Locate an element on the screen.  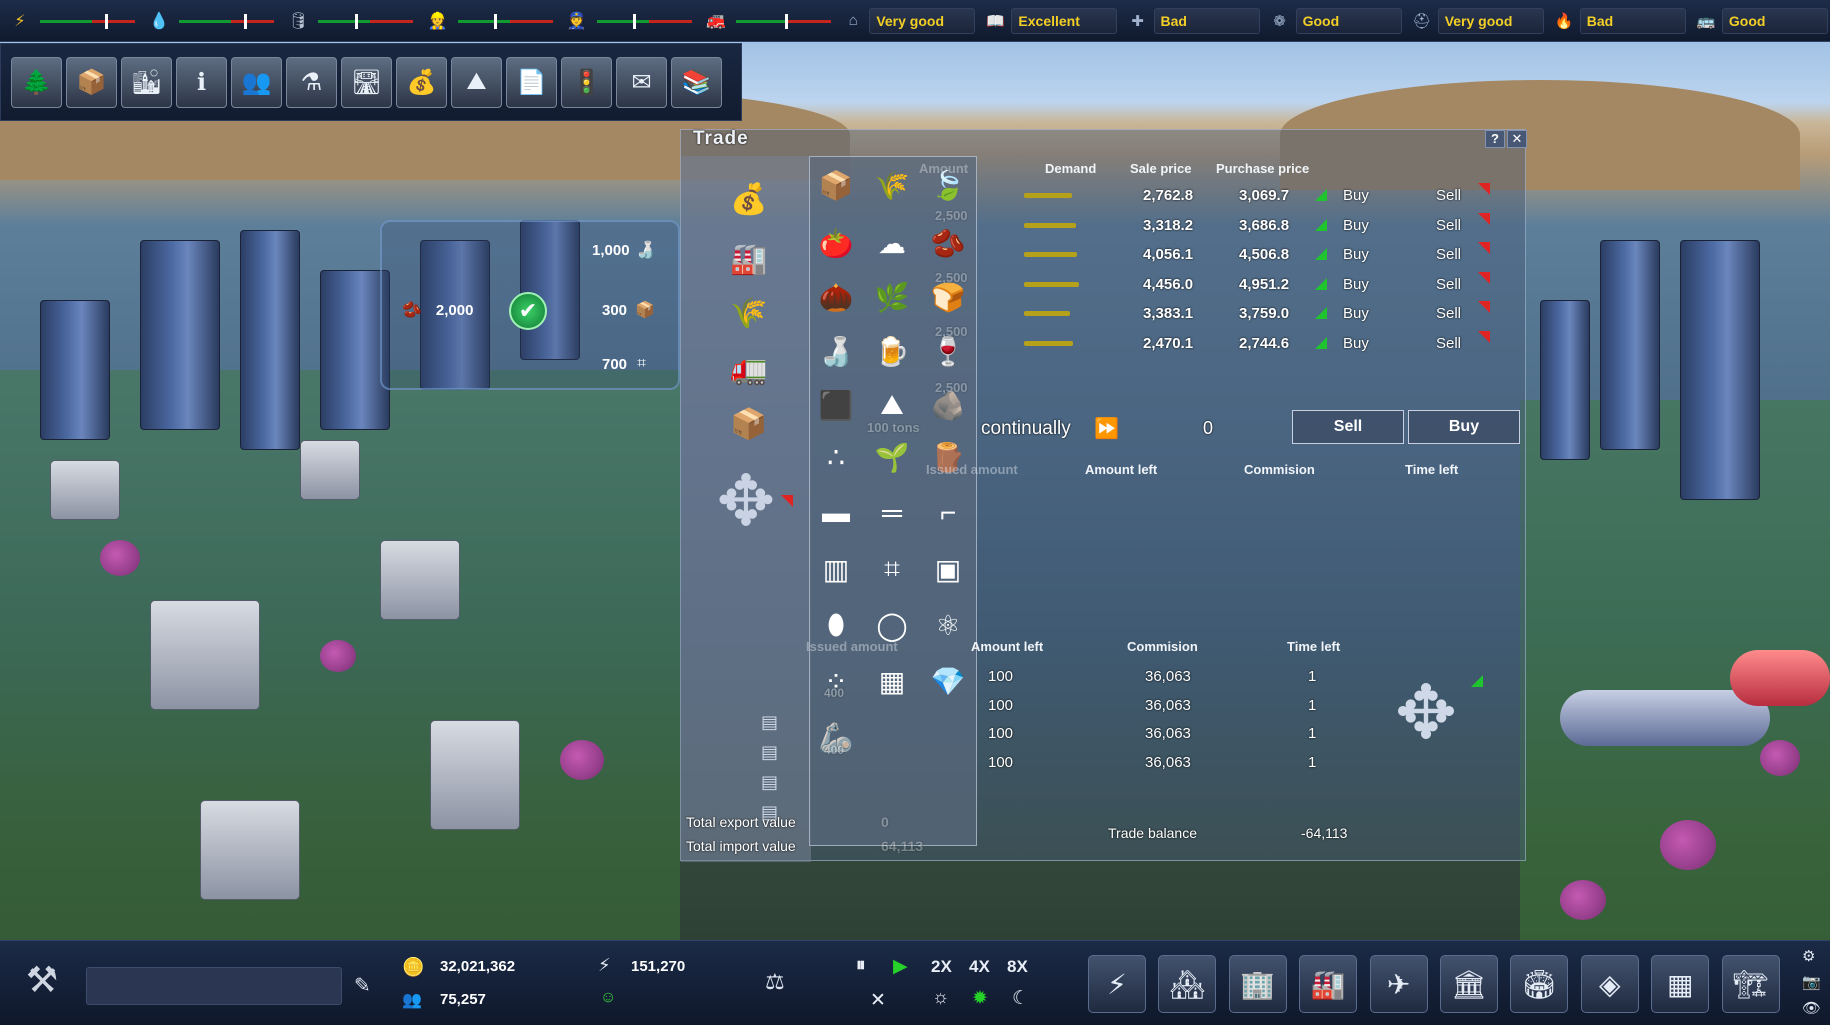
mail-icon: ✉ is located at coordinates (641, 82).